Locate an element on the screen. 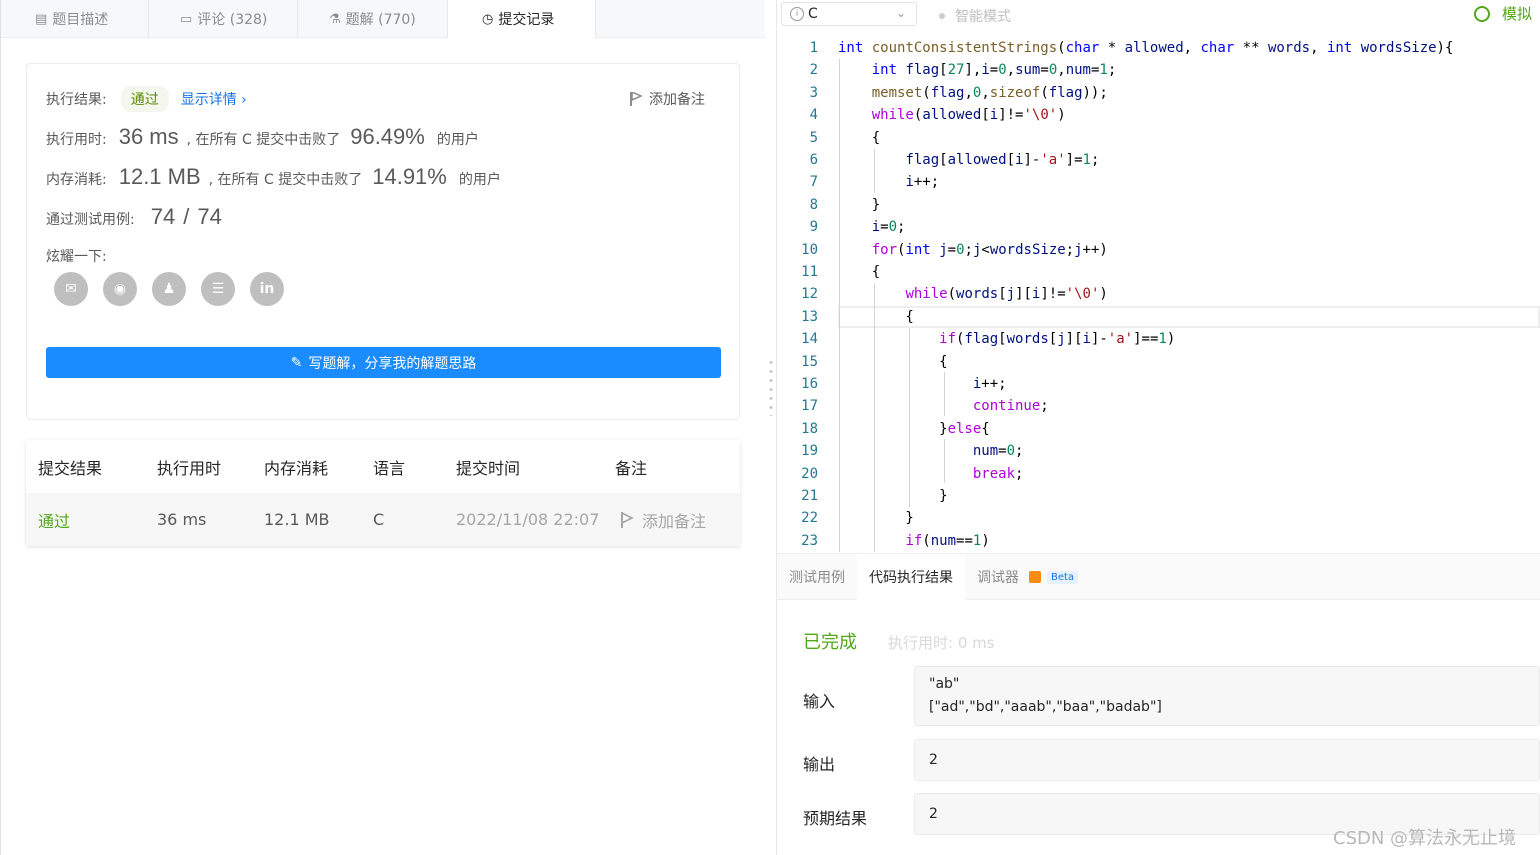  add-note-button: 添加备注 is located at coordinates (667, 99).